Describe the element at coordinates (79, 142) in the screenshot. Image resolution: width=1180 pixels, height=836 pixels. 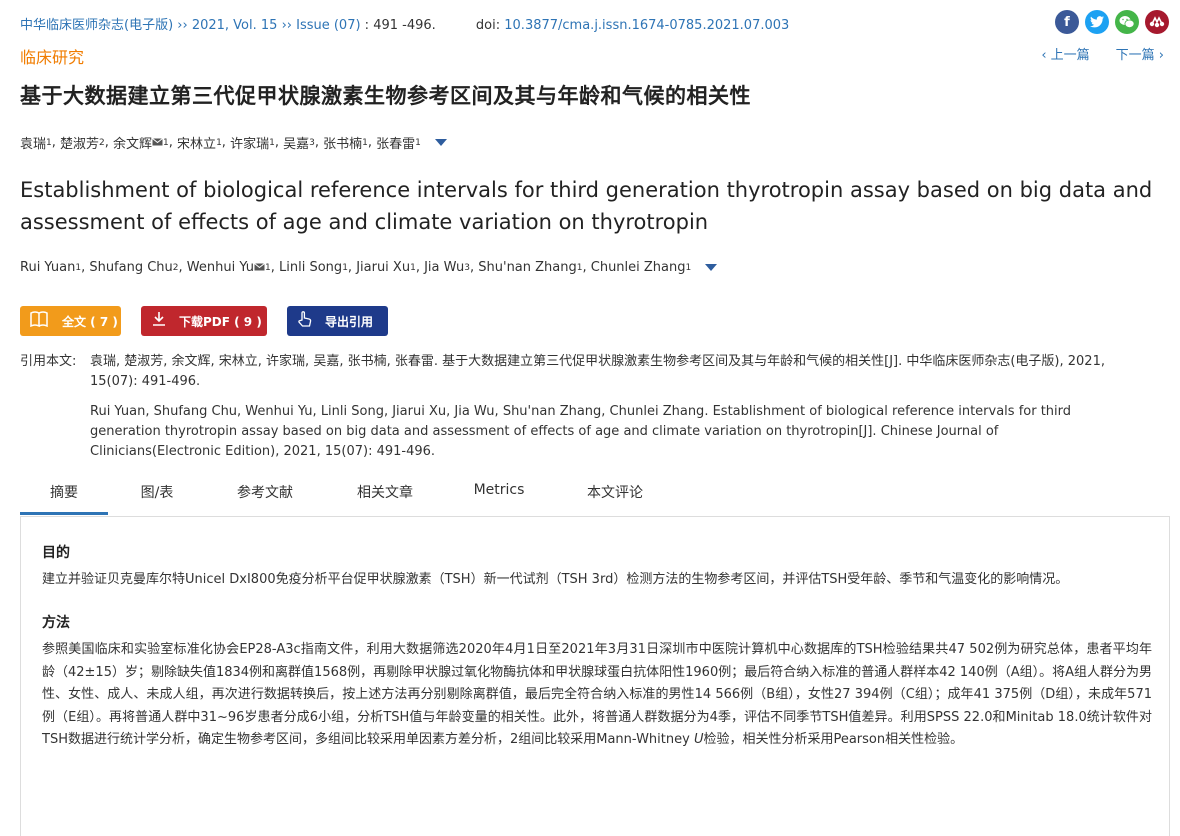
I see `cn-author: 楚淑芳` at that location.